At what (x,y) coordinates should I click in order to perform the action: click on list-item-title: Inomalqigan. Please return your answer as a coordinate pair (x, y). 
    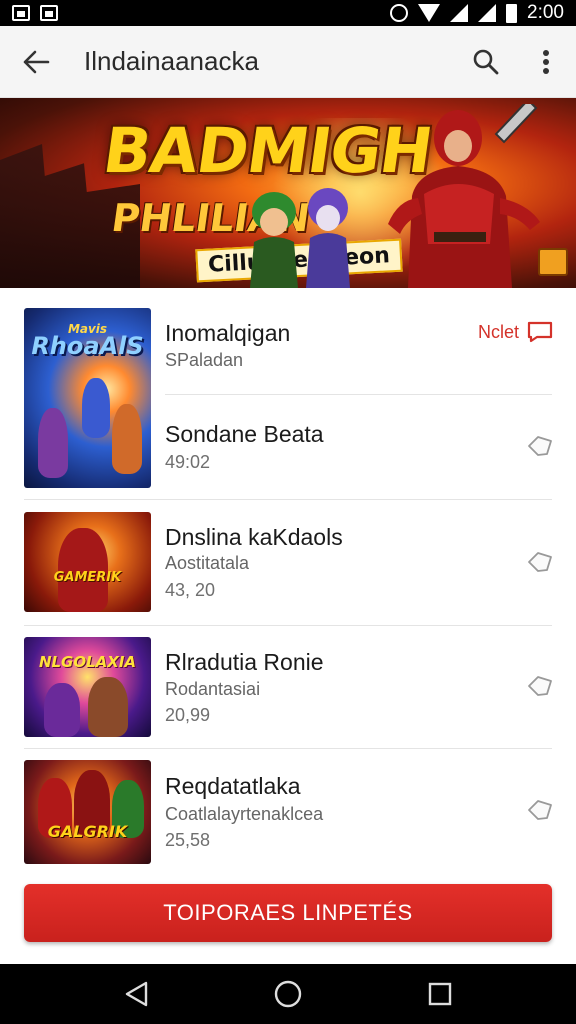
    Looking at the image, I should click on (227, 333).